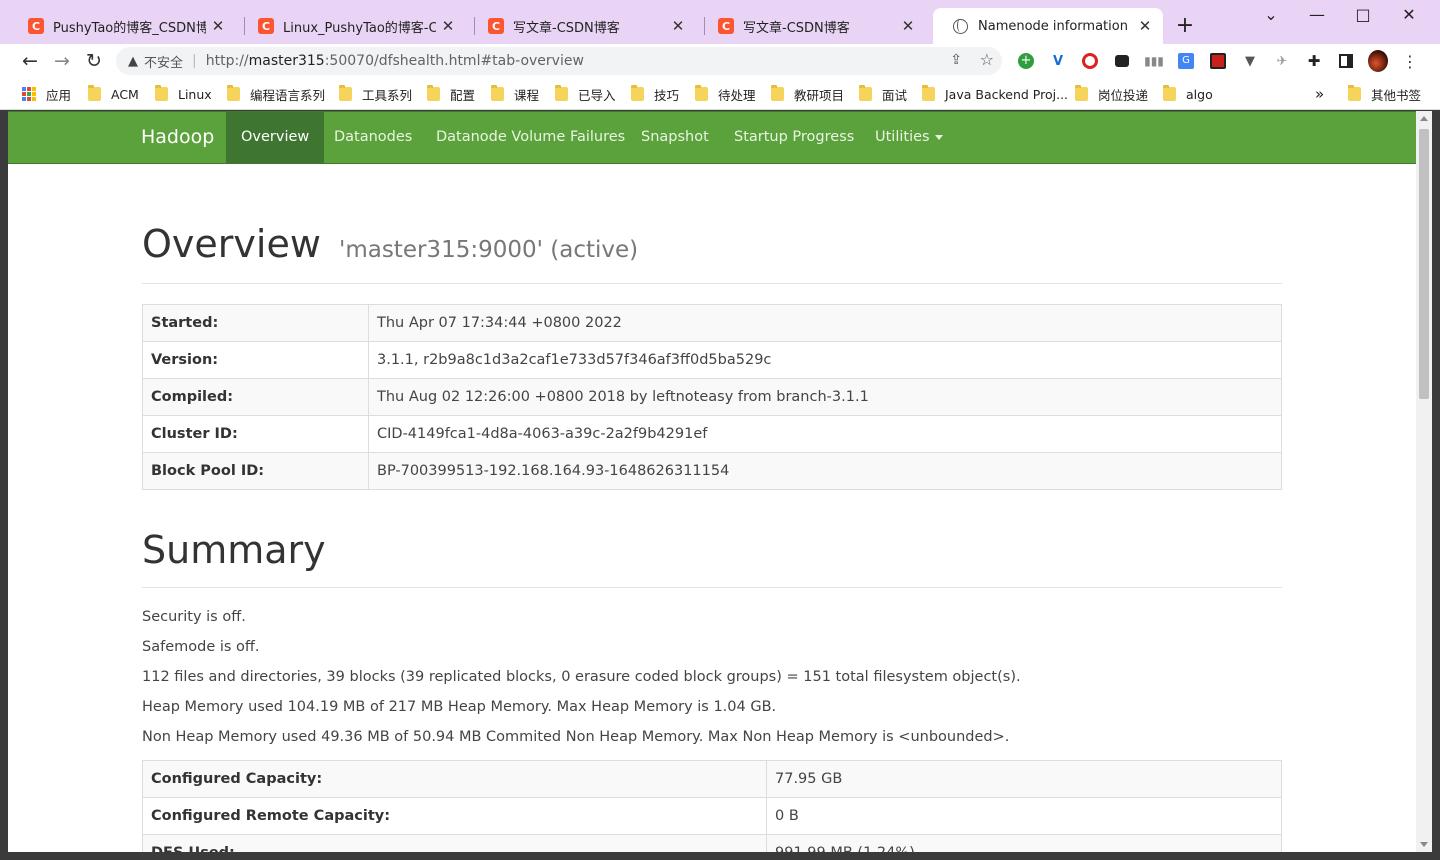  Describe the element at coordinates (1424, 481) in the screenshot. I see `page-scrollbar` at that location.